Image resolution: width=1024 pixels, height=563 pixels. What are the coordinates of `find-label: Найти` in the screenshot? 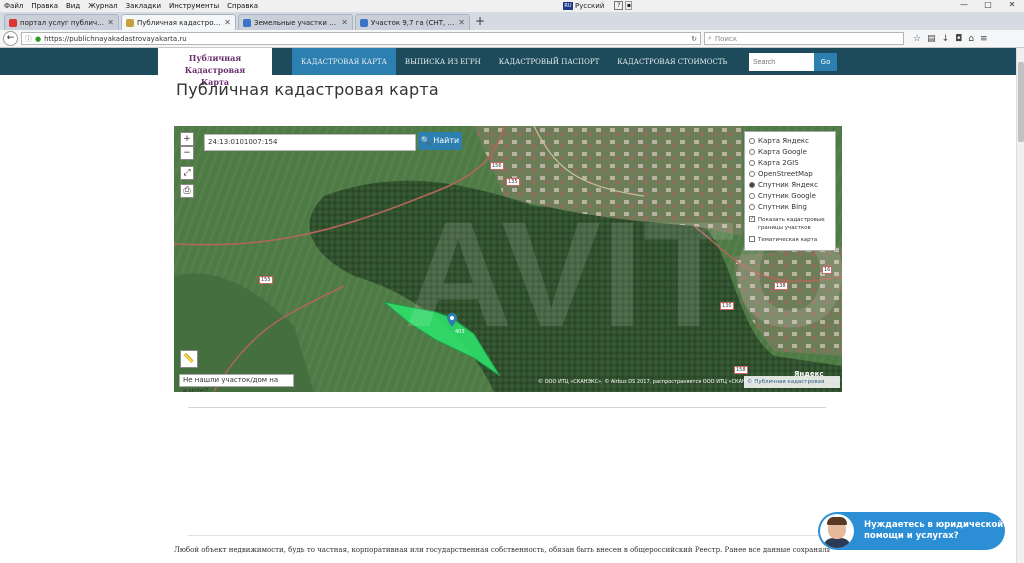 It's located at (446, 140).